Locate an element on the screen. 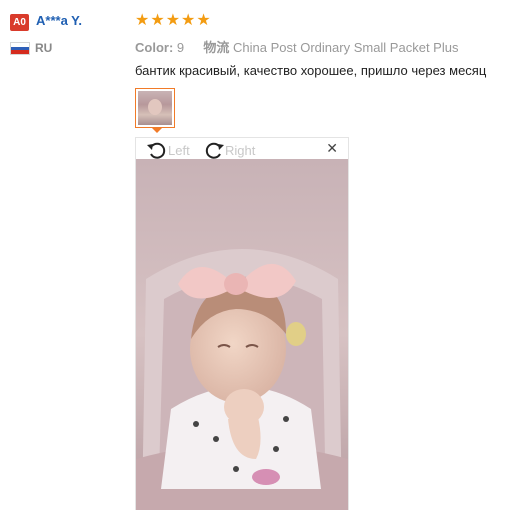  close-icon: ✕ is located at coordinates (332, 149).